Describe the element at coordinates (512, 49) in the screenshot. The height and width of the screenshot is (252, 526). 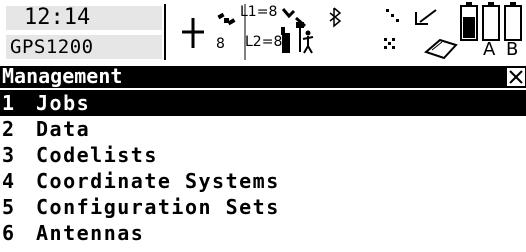
I see `battery-label-b: B` at that location.